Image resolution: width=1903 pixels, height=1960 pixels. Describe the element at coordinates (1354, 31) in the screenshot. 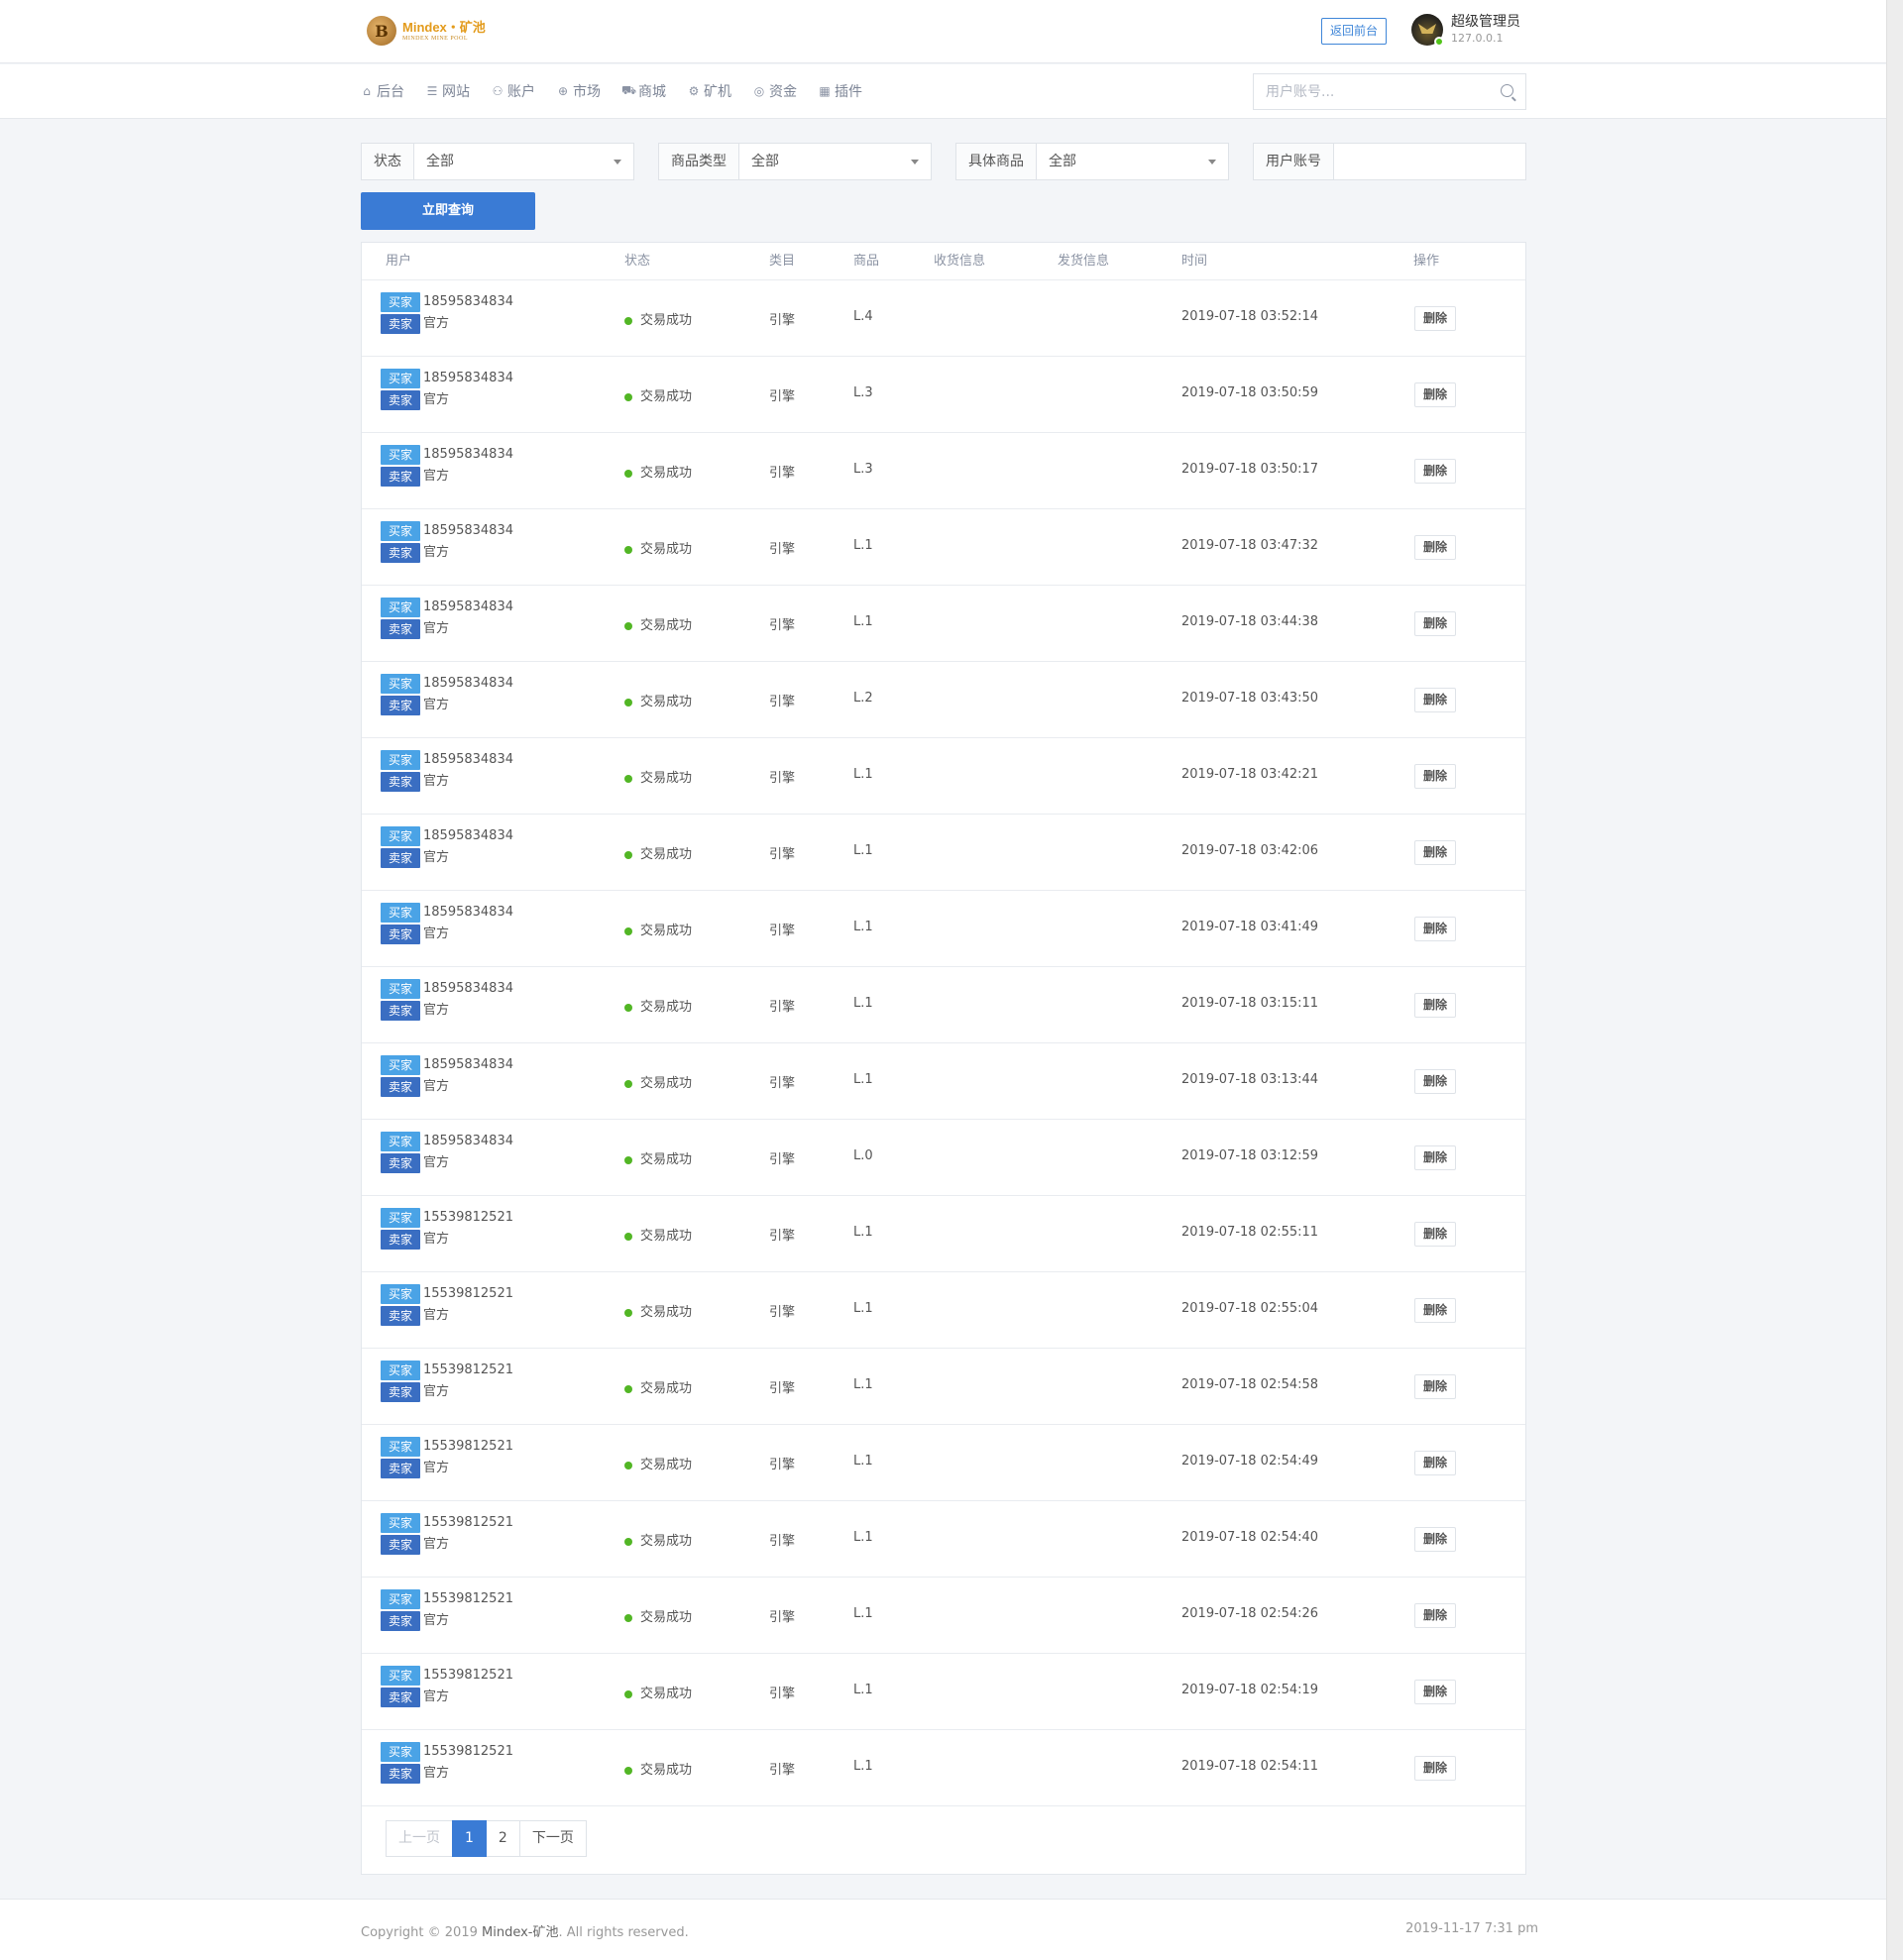

I see `back-to-frontend-button: 返回前台` at that location.